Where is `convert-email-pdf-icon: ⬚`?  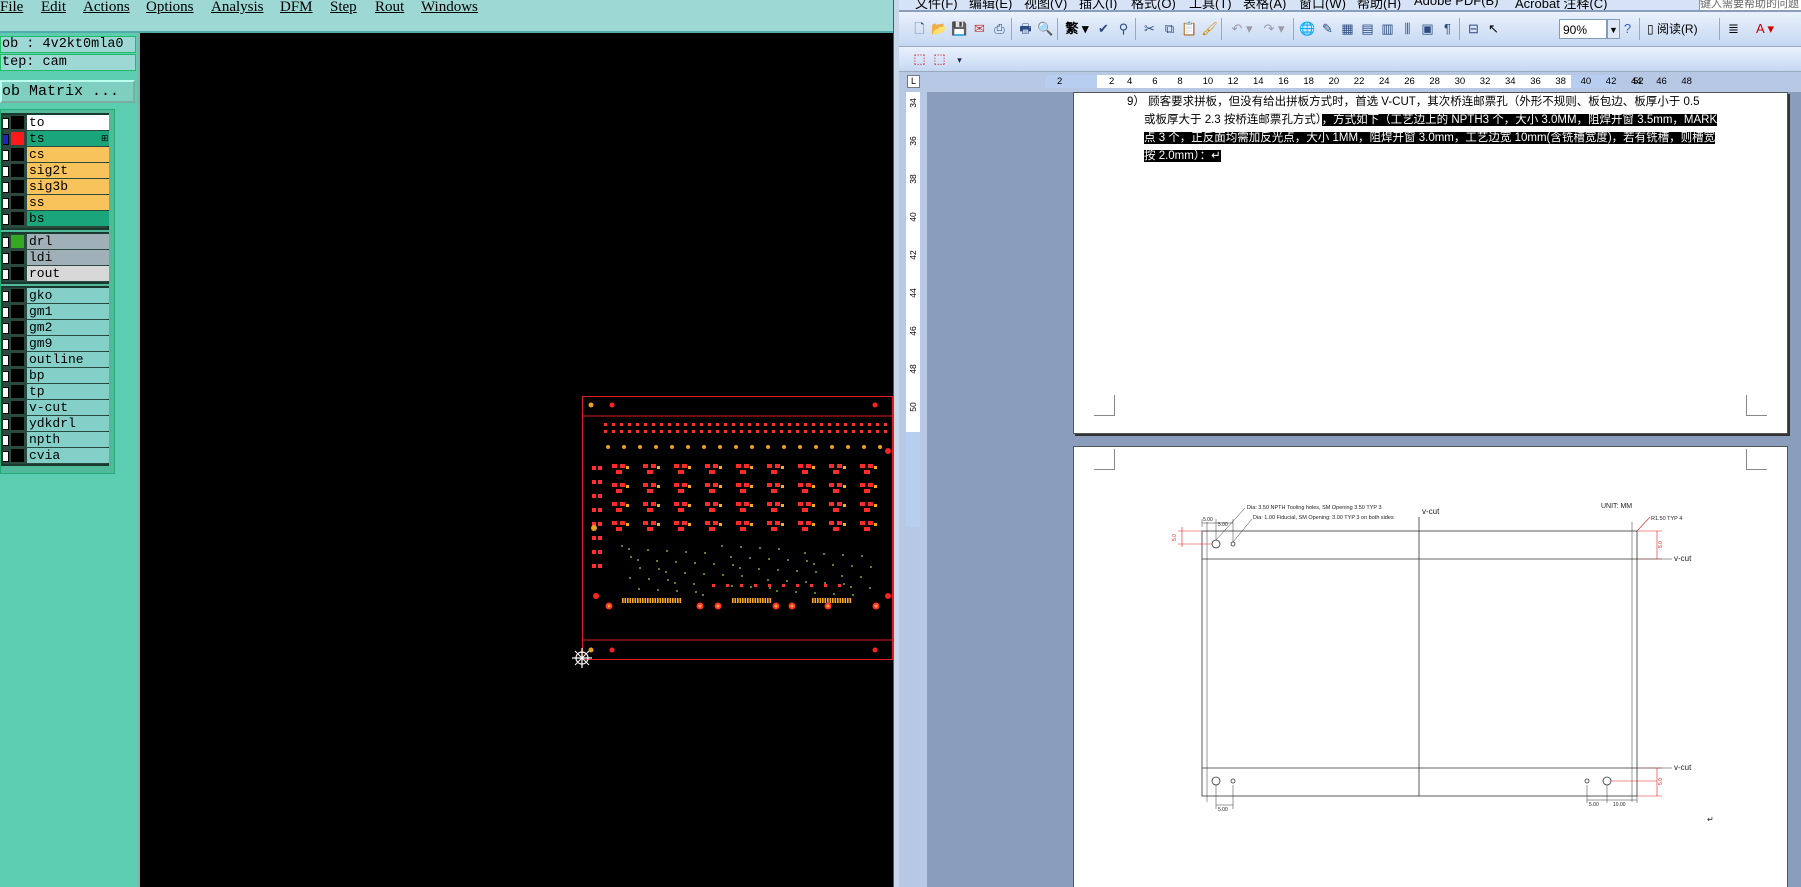
convert-email-pdf-icon: ⬚ is located at coordinates (939, 58).